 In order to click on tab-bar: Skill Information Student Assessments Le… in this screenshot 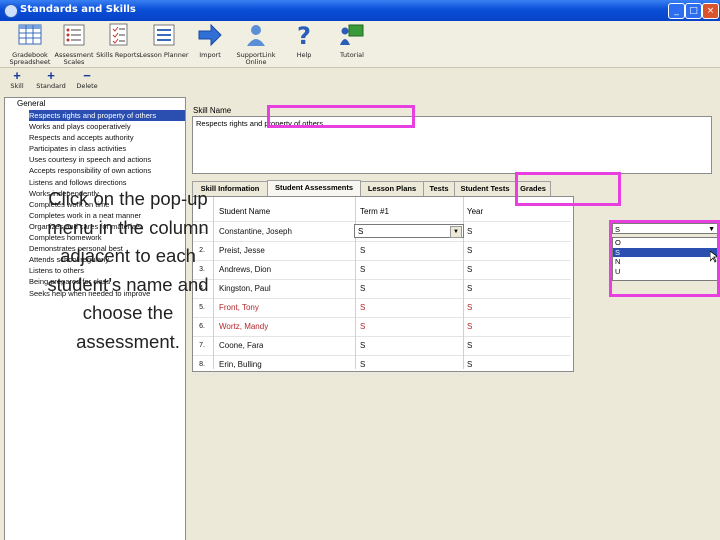, I will do `click(456, 188)`.